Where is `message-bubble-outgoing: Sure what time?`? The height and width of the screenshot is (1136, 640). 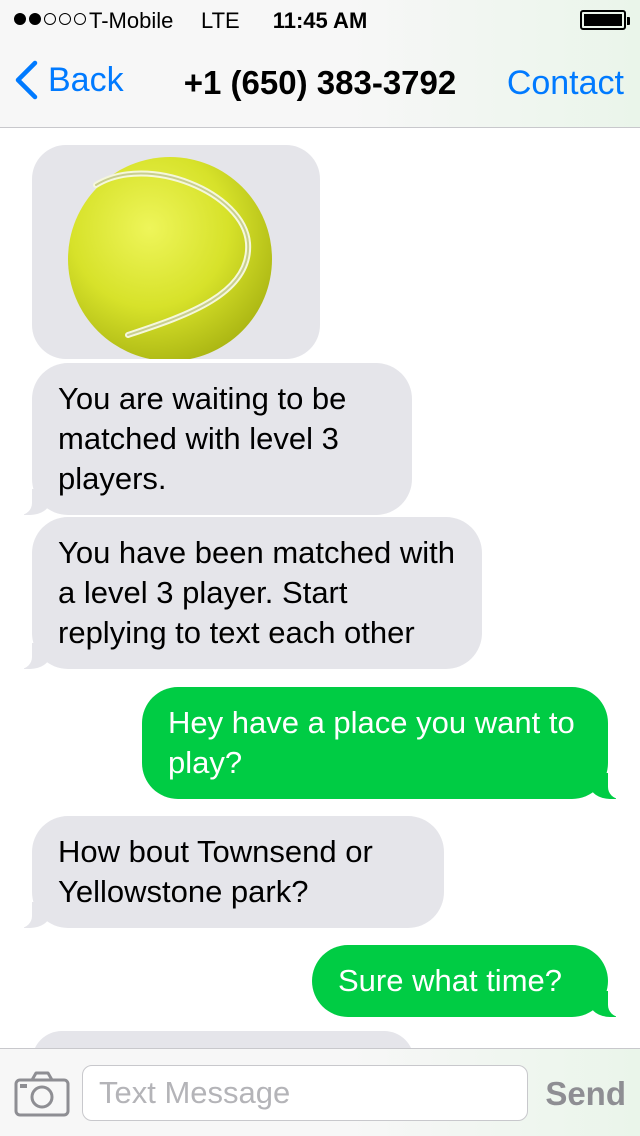
message-bubble-outgoing: Sure what time? is located at coordinates (470, 981).